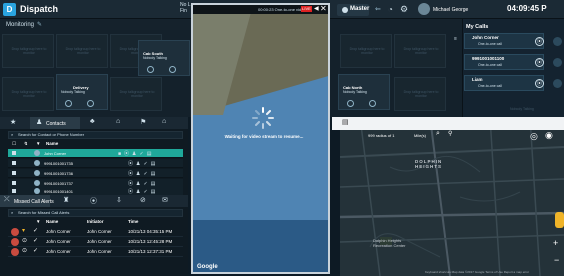  What do you see at coordinates (66, 200) in the screenshot?
I see `alert-icon: ♜` at bounding box center [66, 200].